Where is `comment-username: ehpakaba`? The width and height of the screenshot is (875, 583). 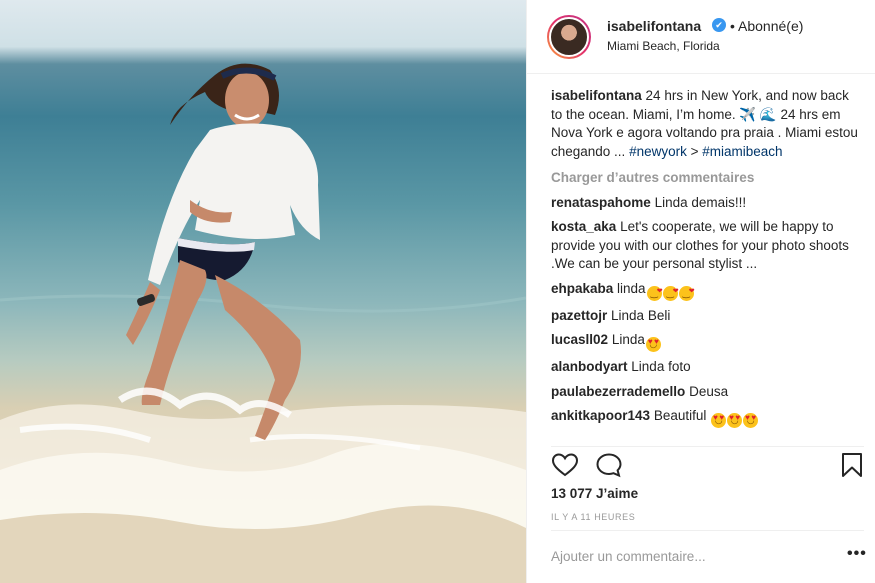 comment-username: ehpakaba is located at coordinates (582, 288).